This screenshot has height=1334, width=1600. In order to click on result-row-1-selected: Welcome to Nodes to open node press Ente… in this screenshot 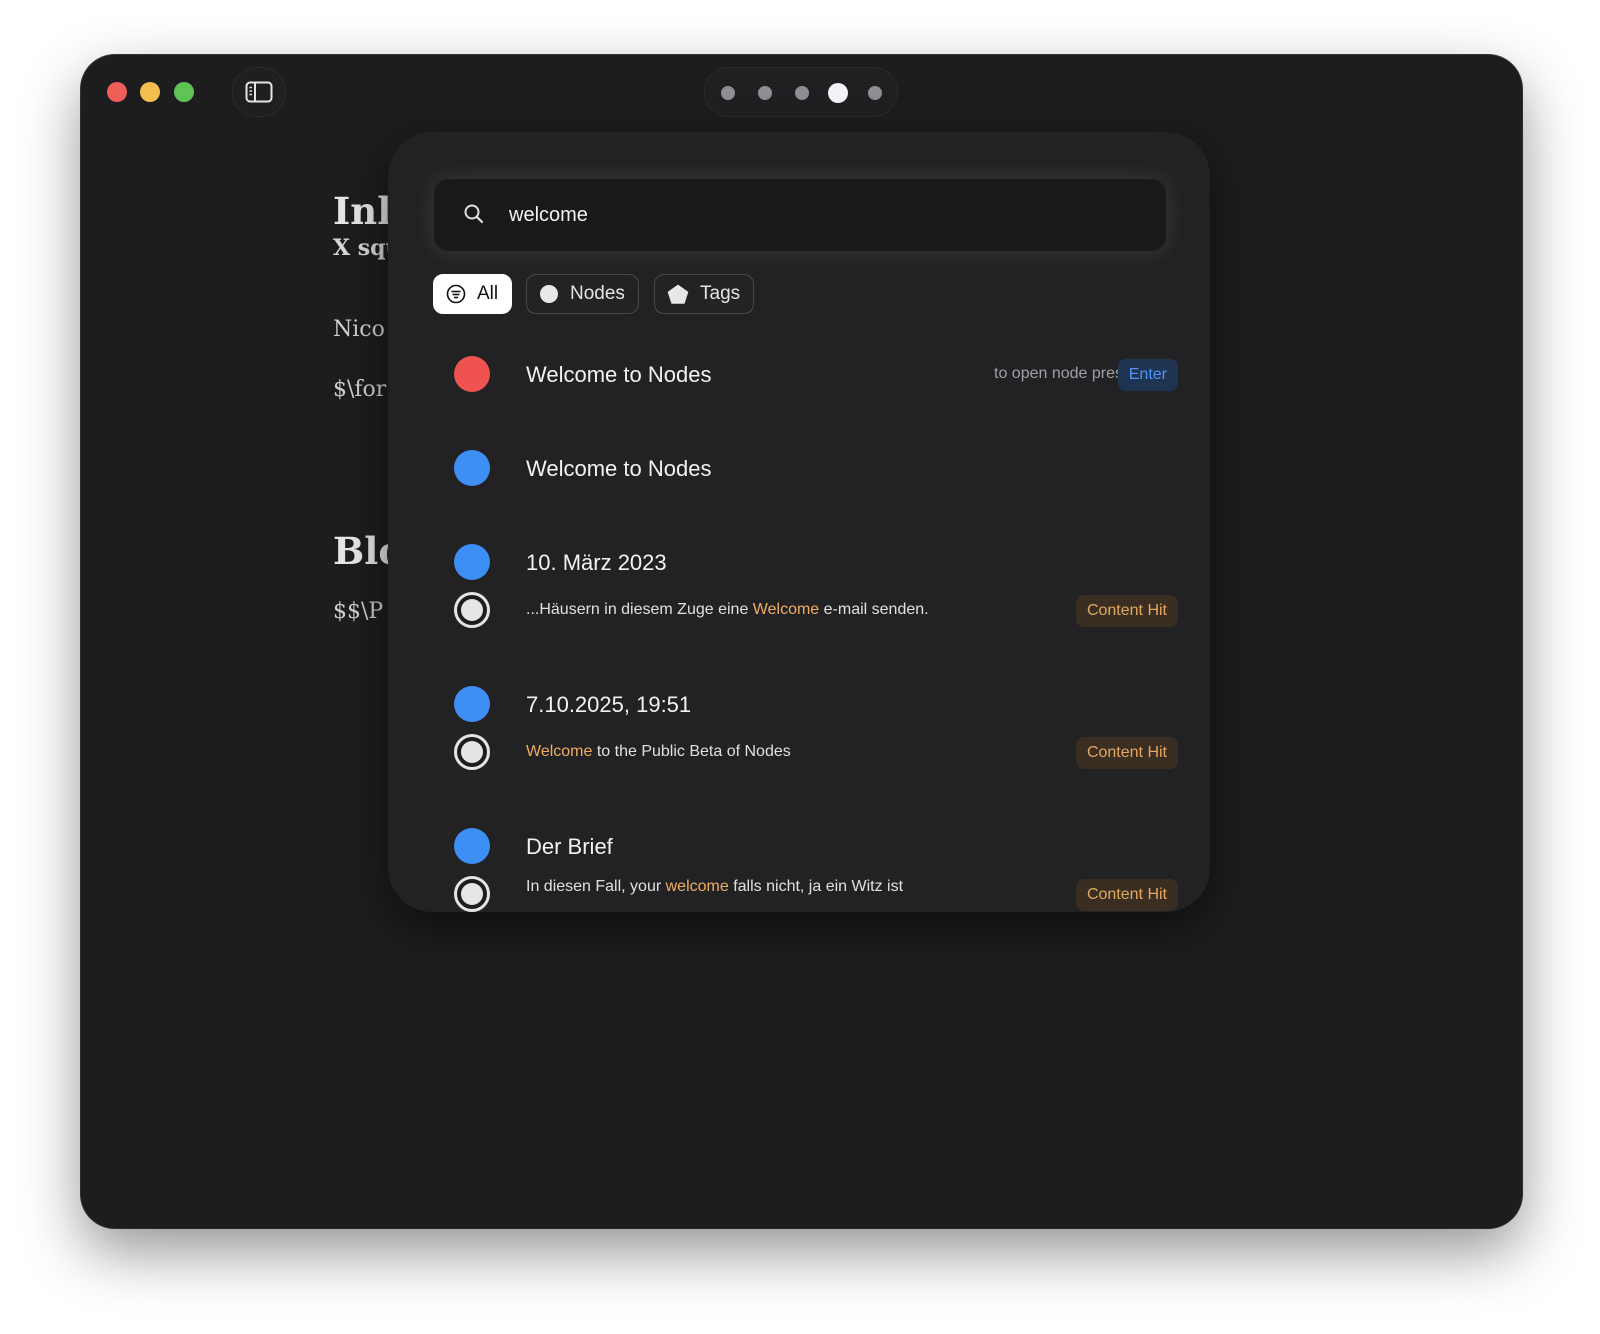, I will do `click(805, 374)`.